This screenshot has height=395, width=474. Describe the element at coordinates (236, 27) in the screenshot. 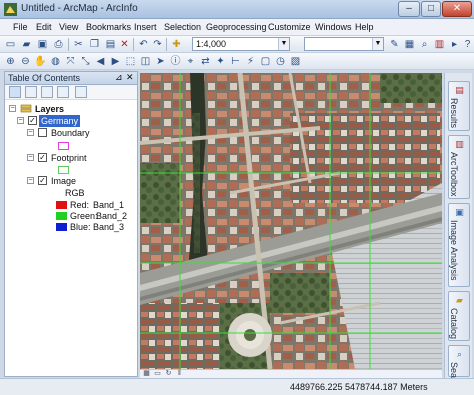

I see `menu-geoprocessing: Geoprocessing` at that location.